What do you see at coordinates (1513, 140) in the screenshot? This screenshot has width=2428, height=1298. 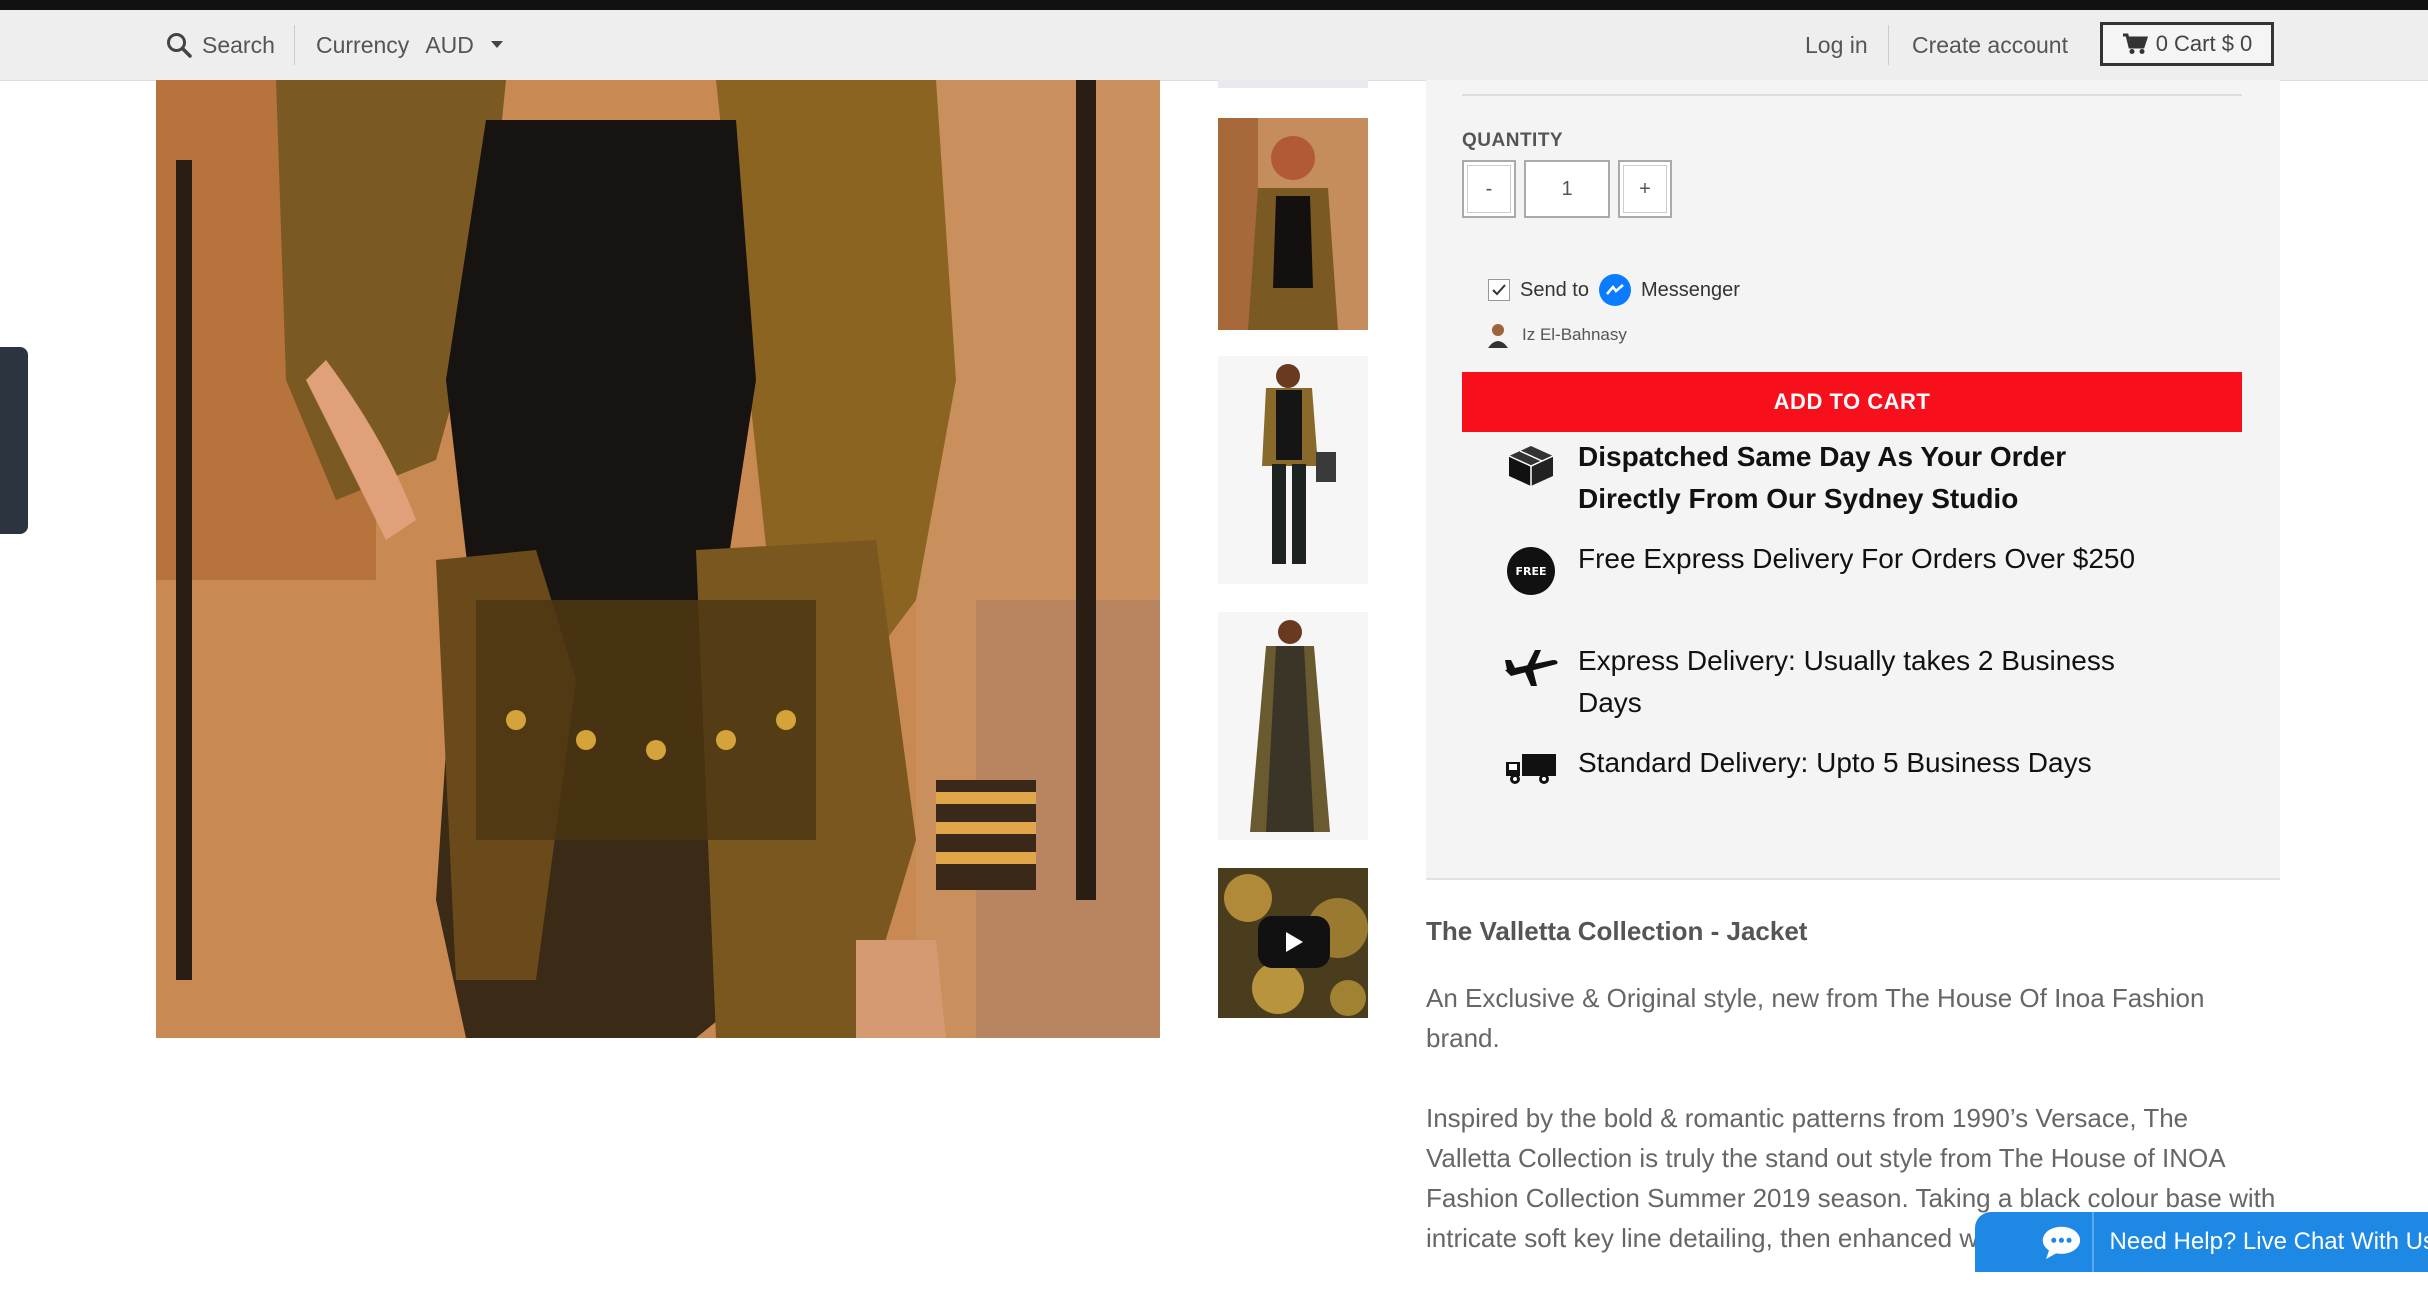 I see `quantity-label: QUANTITY` at bounding box center [1513, 140].